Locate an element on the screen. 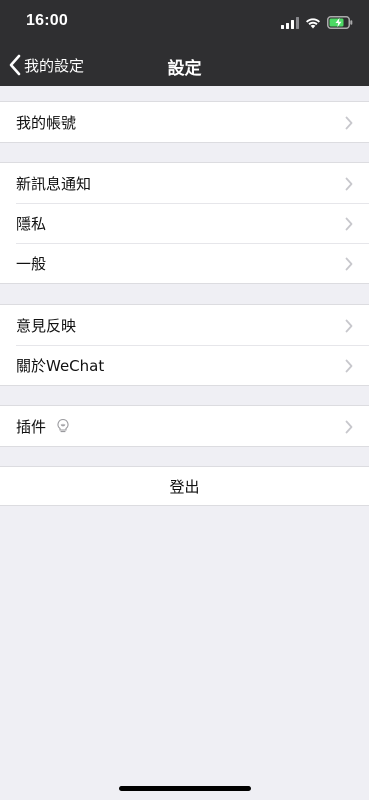 The height and width of the screenshot is (800, 369). settings-item-plugins: 插件 is located at coordinates (184, 426).